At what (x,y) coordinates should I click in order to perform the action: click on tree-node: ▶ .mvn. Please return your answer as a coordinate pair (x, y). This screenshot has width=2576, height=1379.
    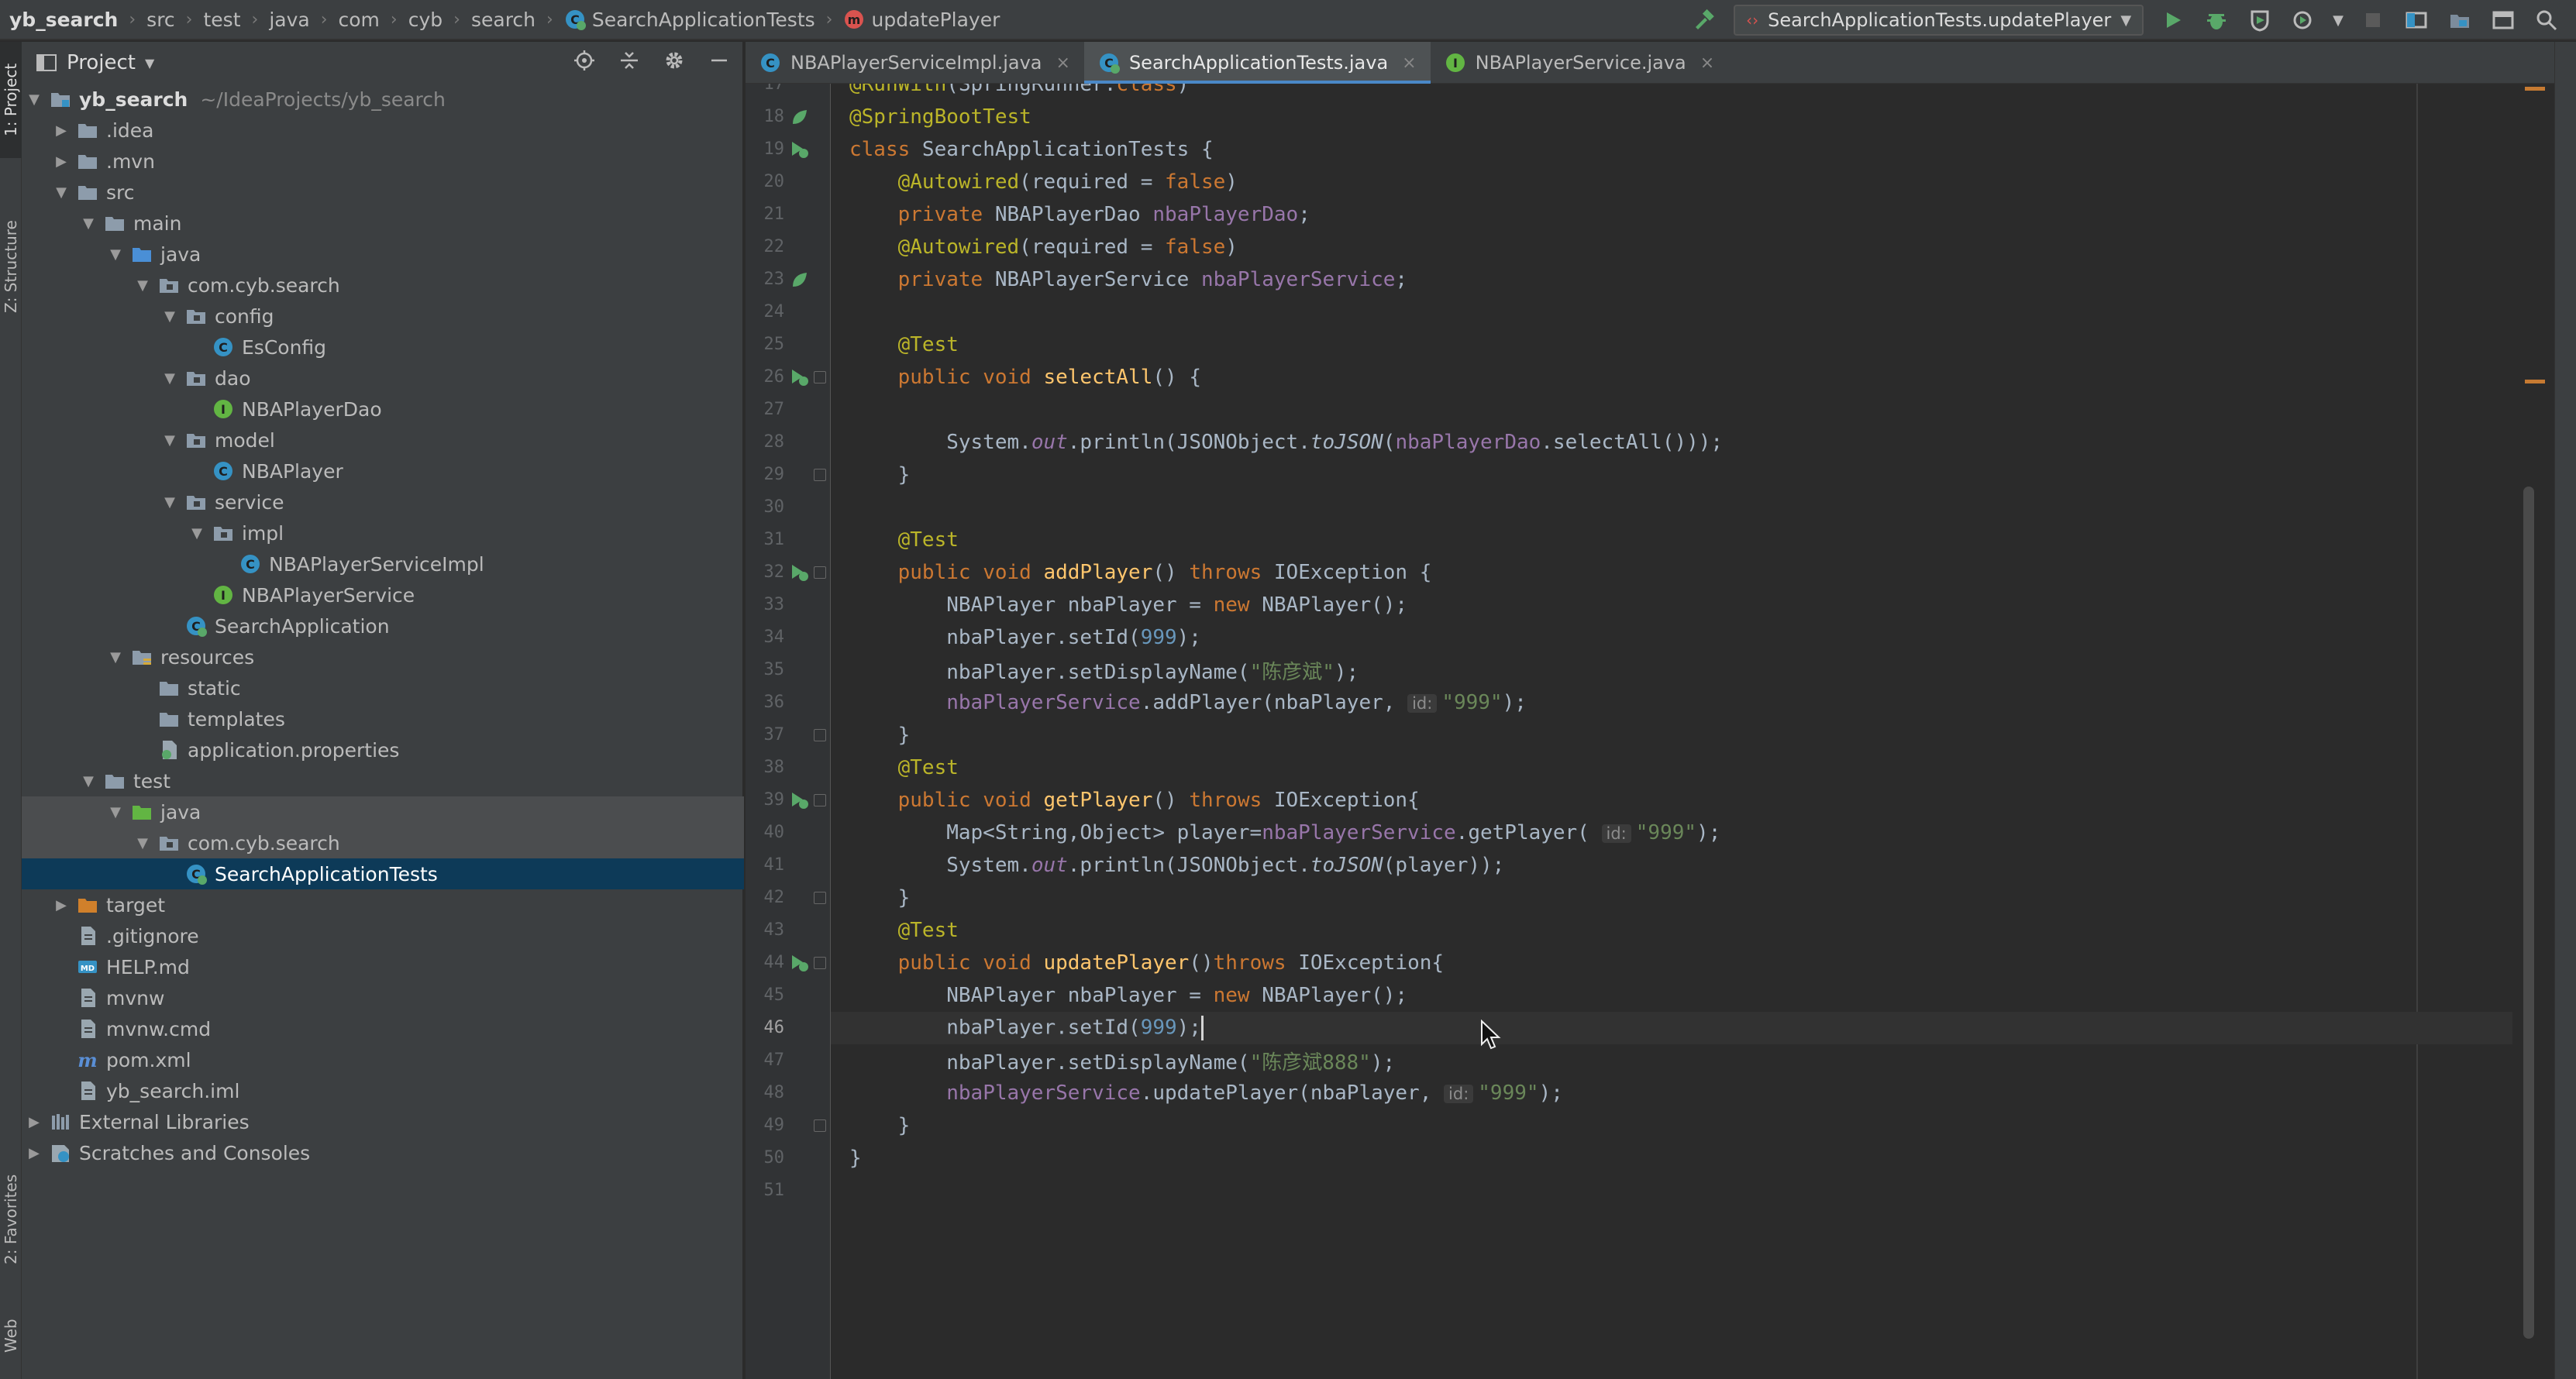
    Looking at the image, I should click on (383, 161).